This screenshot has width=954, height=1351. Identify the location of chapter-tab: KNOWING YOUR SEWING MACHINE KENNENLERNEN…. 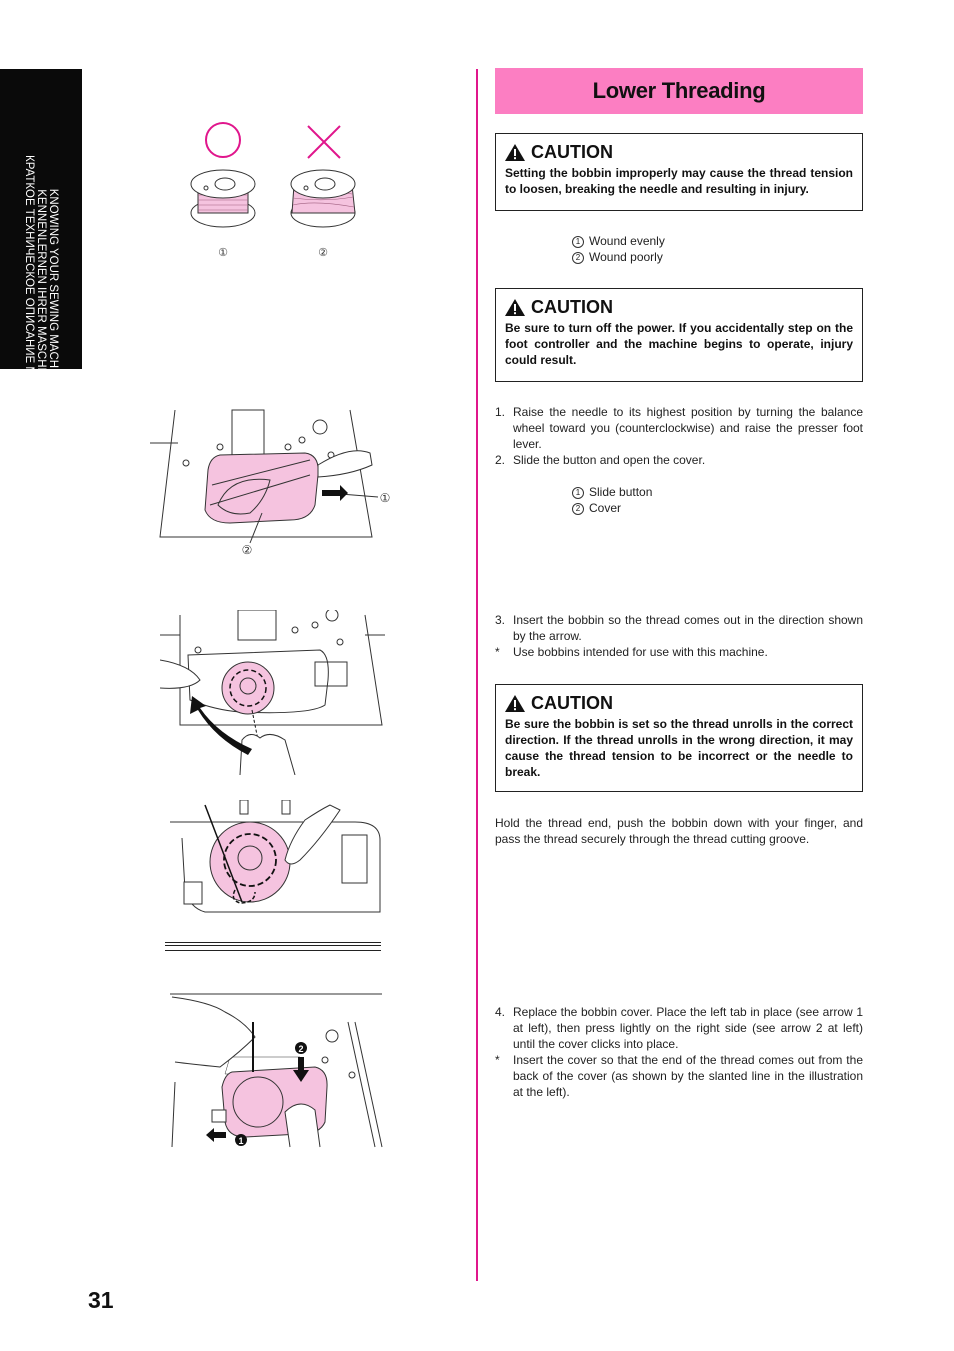
(41, 245).